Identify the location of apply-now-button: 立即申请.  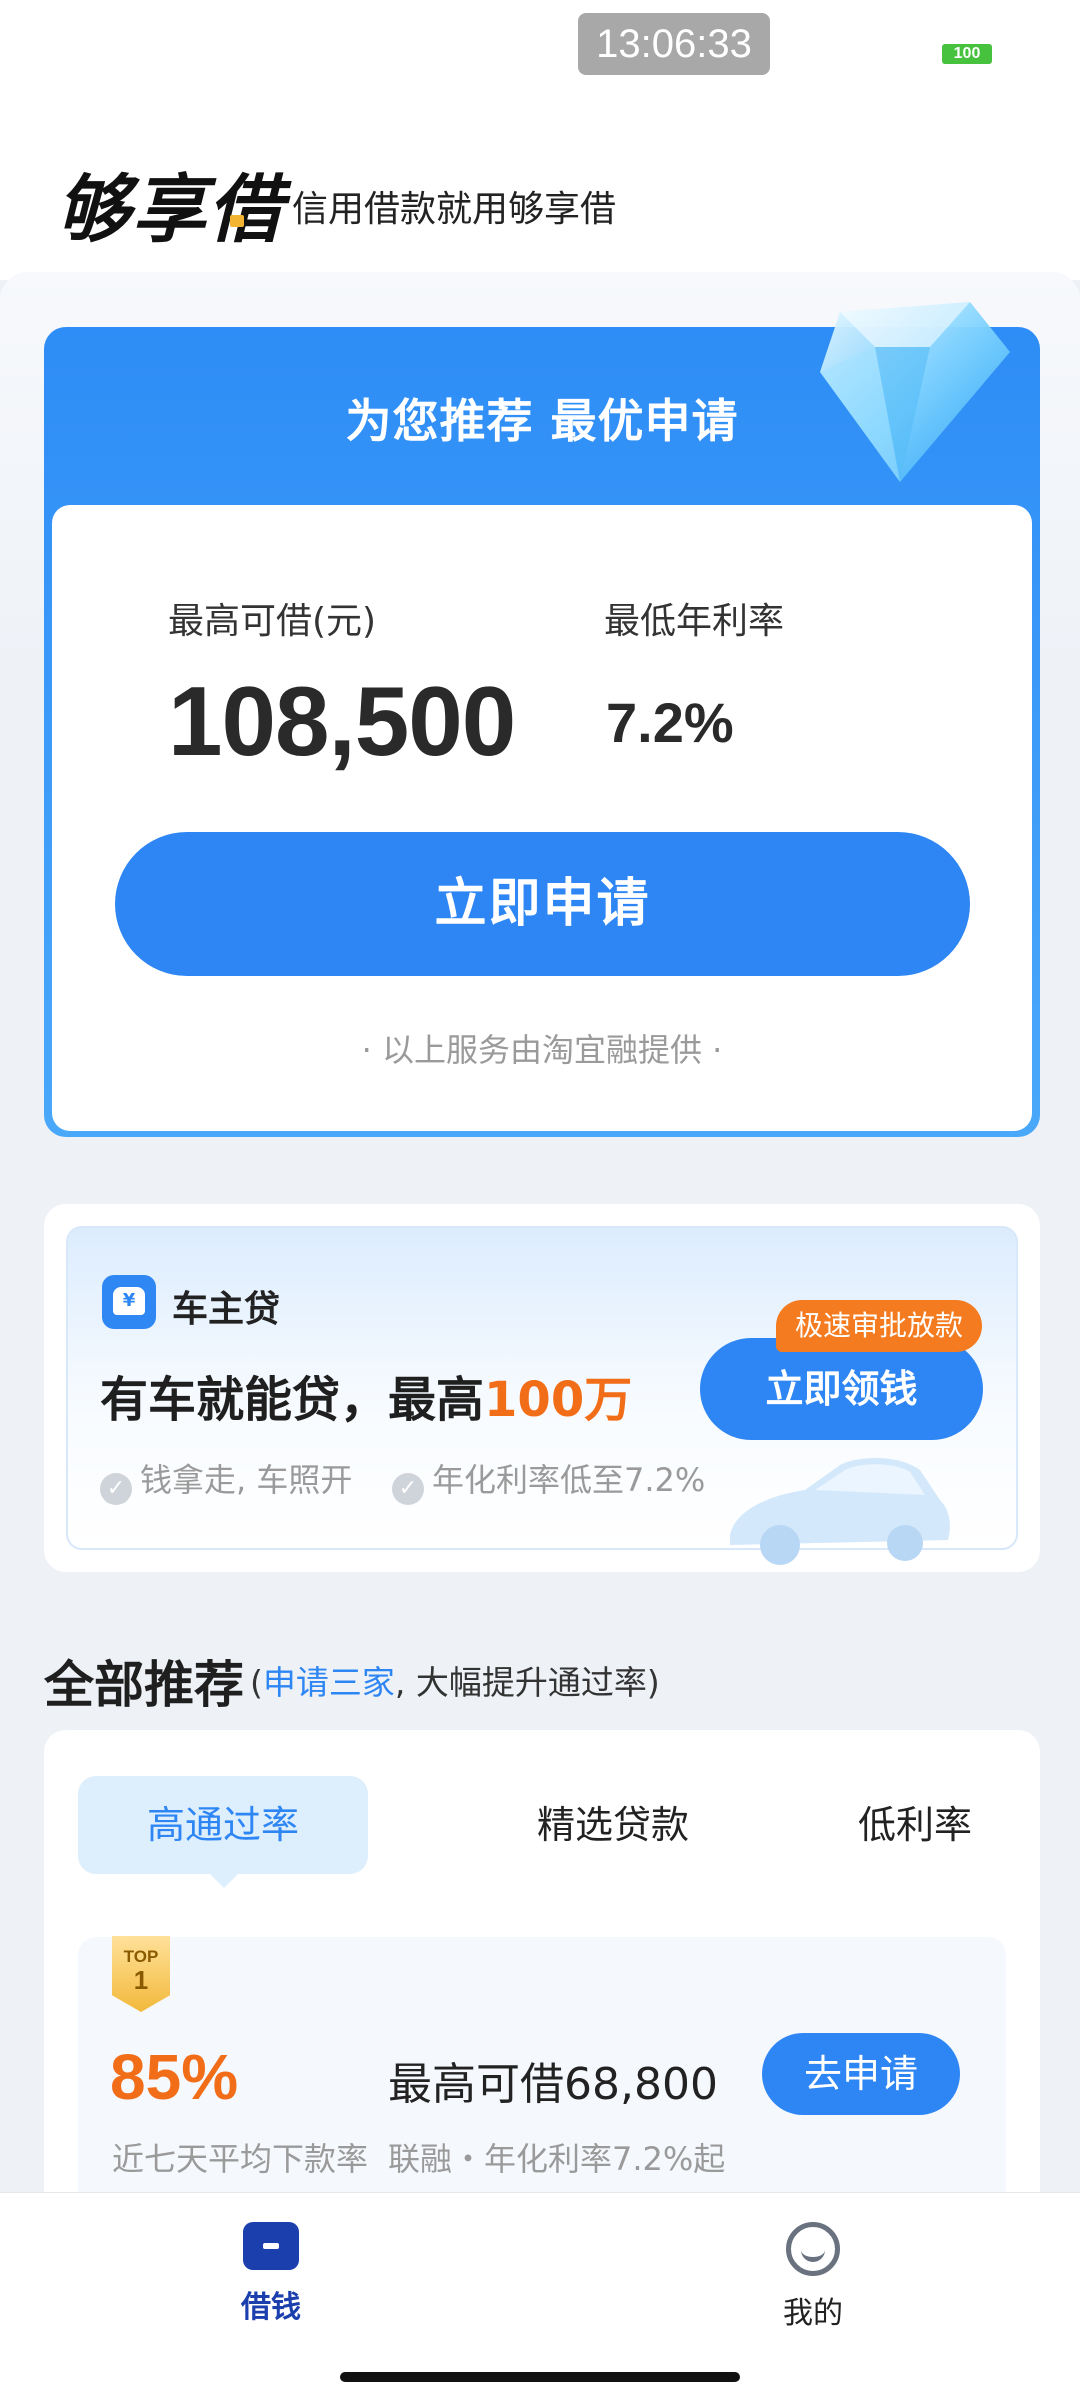
(542, 904).